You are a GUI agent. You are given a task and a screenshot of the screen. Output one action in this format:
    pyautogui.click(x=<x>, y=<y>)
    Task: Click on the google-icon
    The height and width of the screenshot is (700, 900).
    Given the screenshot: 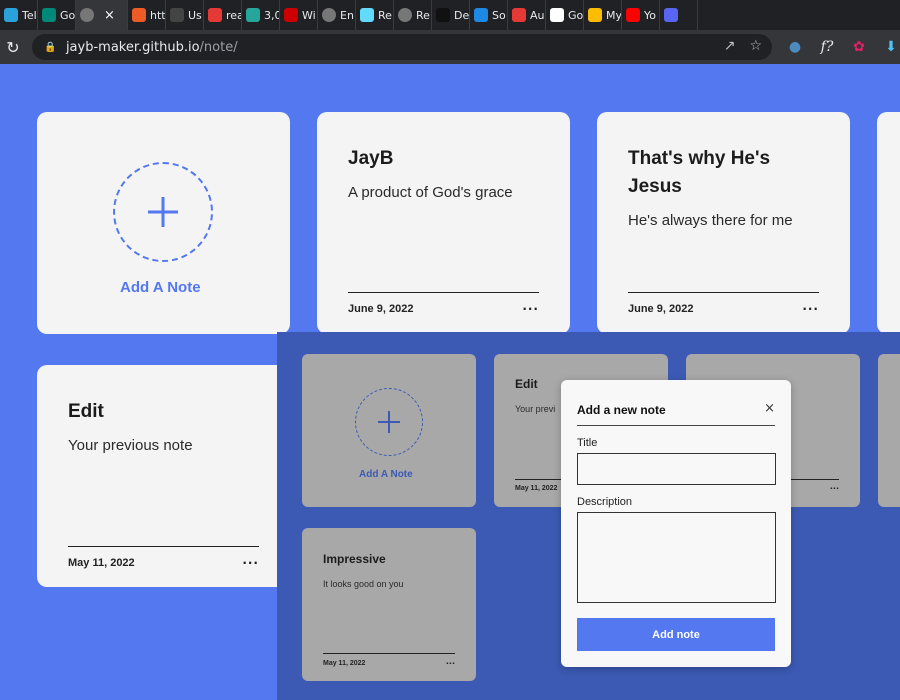 What is the action you would take?
    pyautogui.click(x=557, y=15)
    